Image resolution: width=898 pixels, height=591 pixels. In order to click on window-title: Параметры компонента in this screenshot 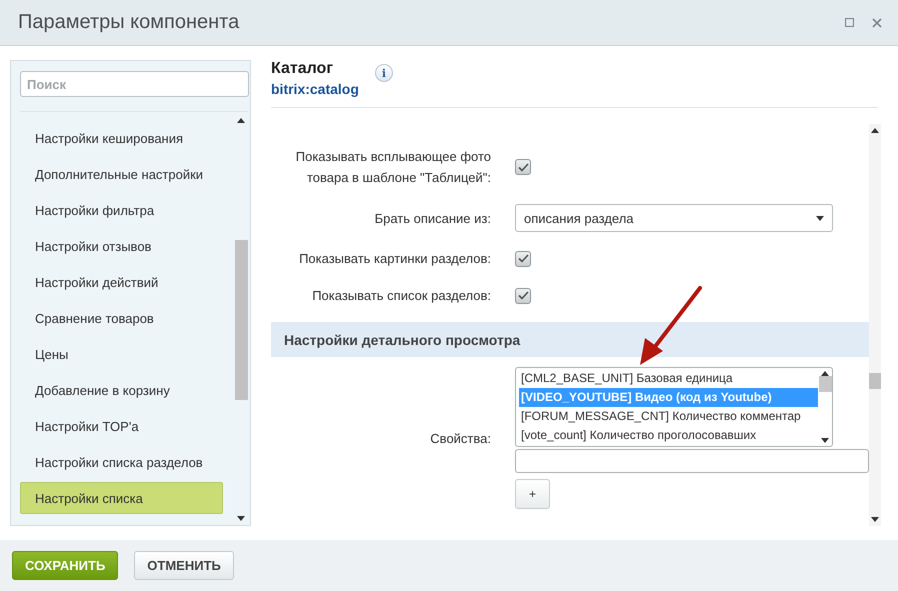, I will do `click(129, 22)`.